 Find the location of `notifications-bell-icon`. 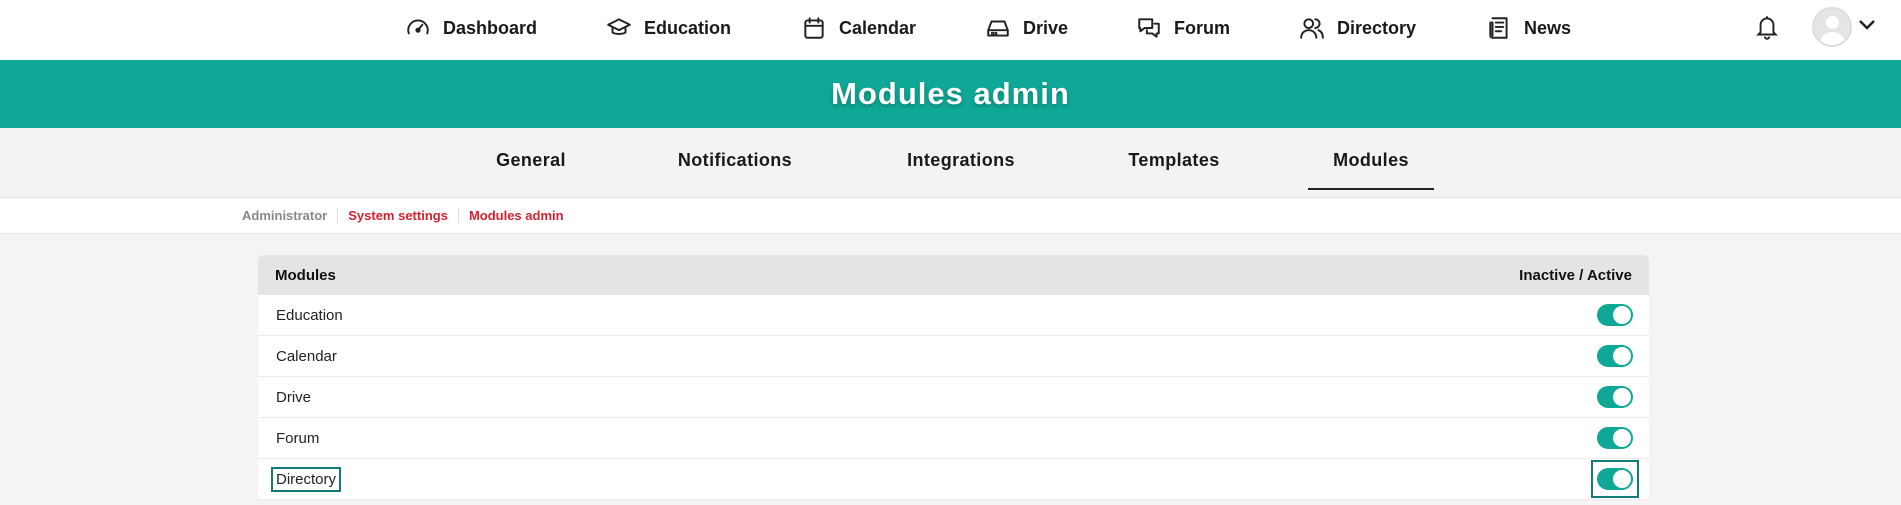

notifications-bell-icon is located at coordinates (1767, 27).